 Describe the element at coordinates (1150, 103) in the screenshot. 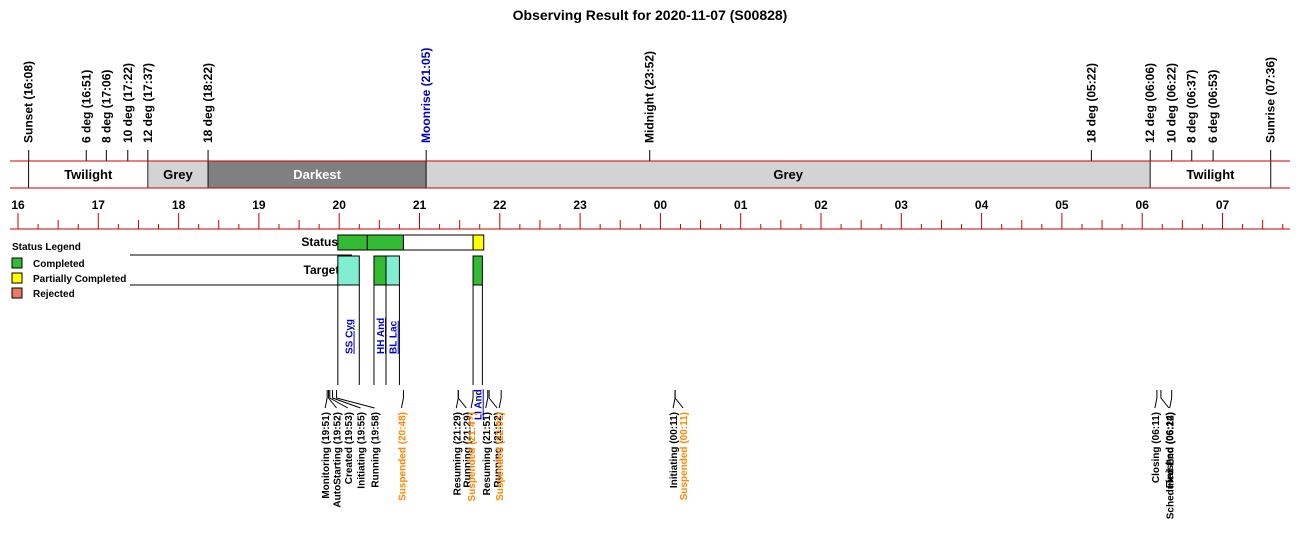

I see `event-label-9: 12 deg (06:06)` at that location.